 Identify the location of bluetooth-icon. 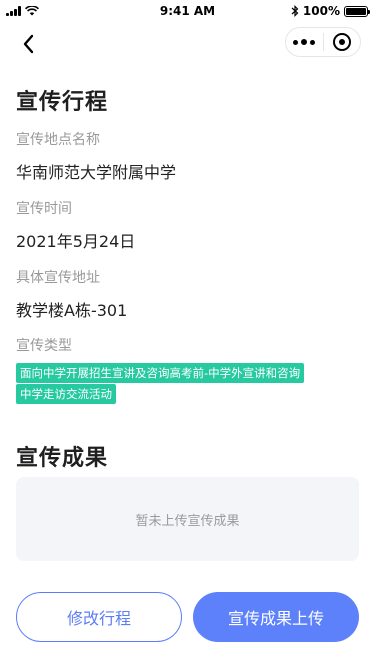
(295, 11).